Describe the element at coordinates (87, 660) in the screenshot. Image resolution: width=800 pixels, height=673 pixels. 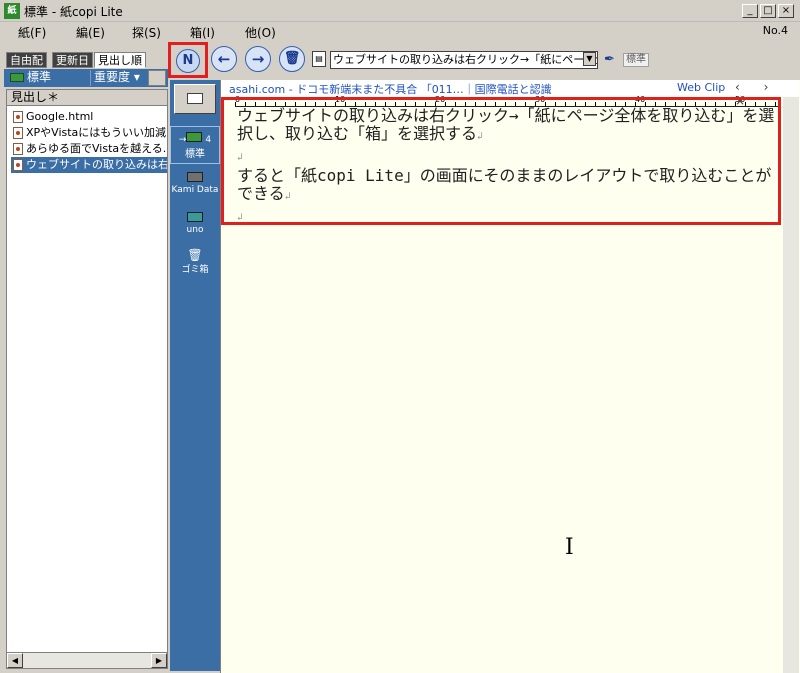
I see `horizontal-scrollbar: ◀ ▶` at that location.